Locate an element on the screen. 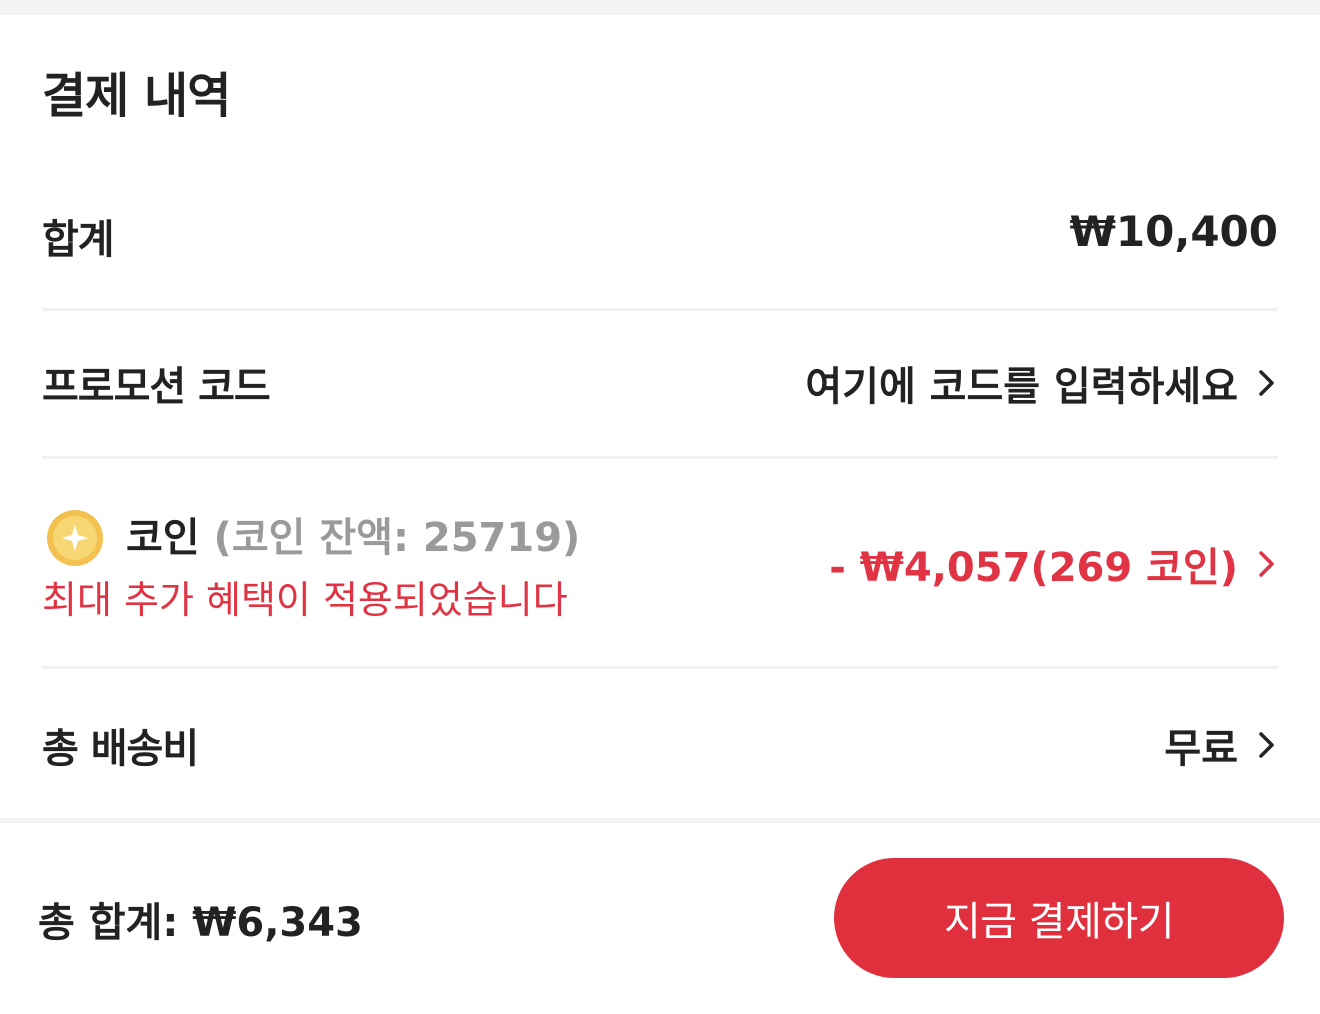 This screenshot has width=1320, height=1014. subtotal-row: 합계 ₩10,400 is located at coordinates (660, 235).